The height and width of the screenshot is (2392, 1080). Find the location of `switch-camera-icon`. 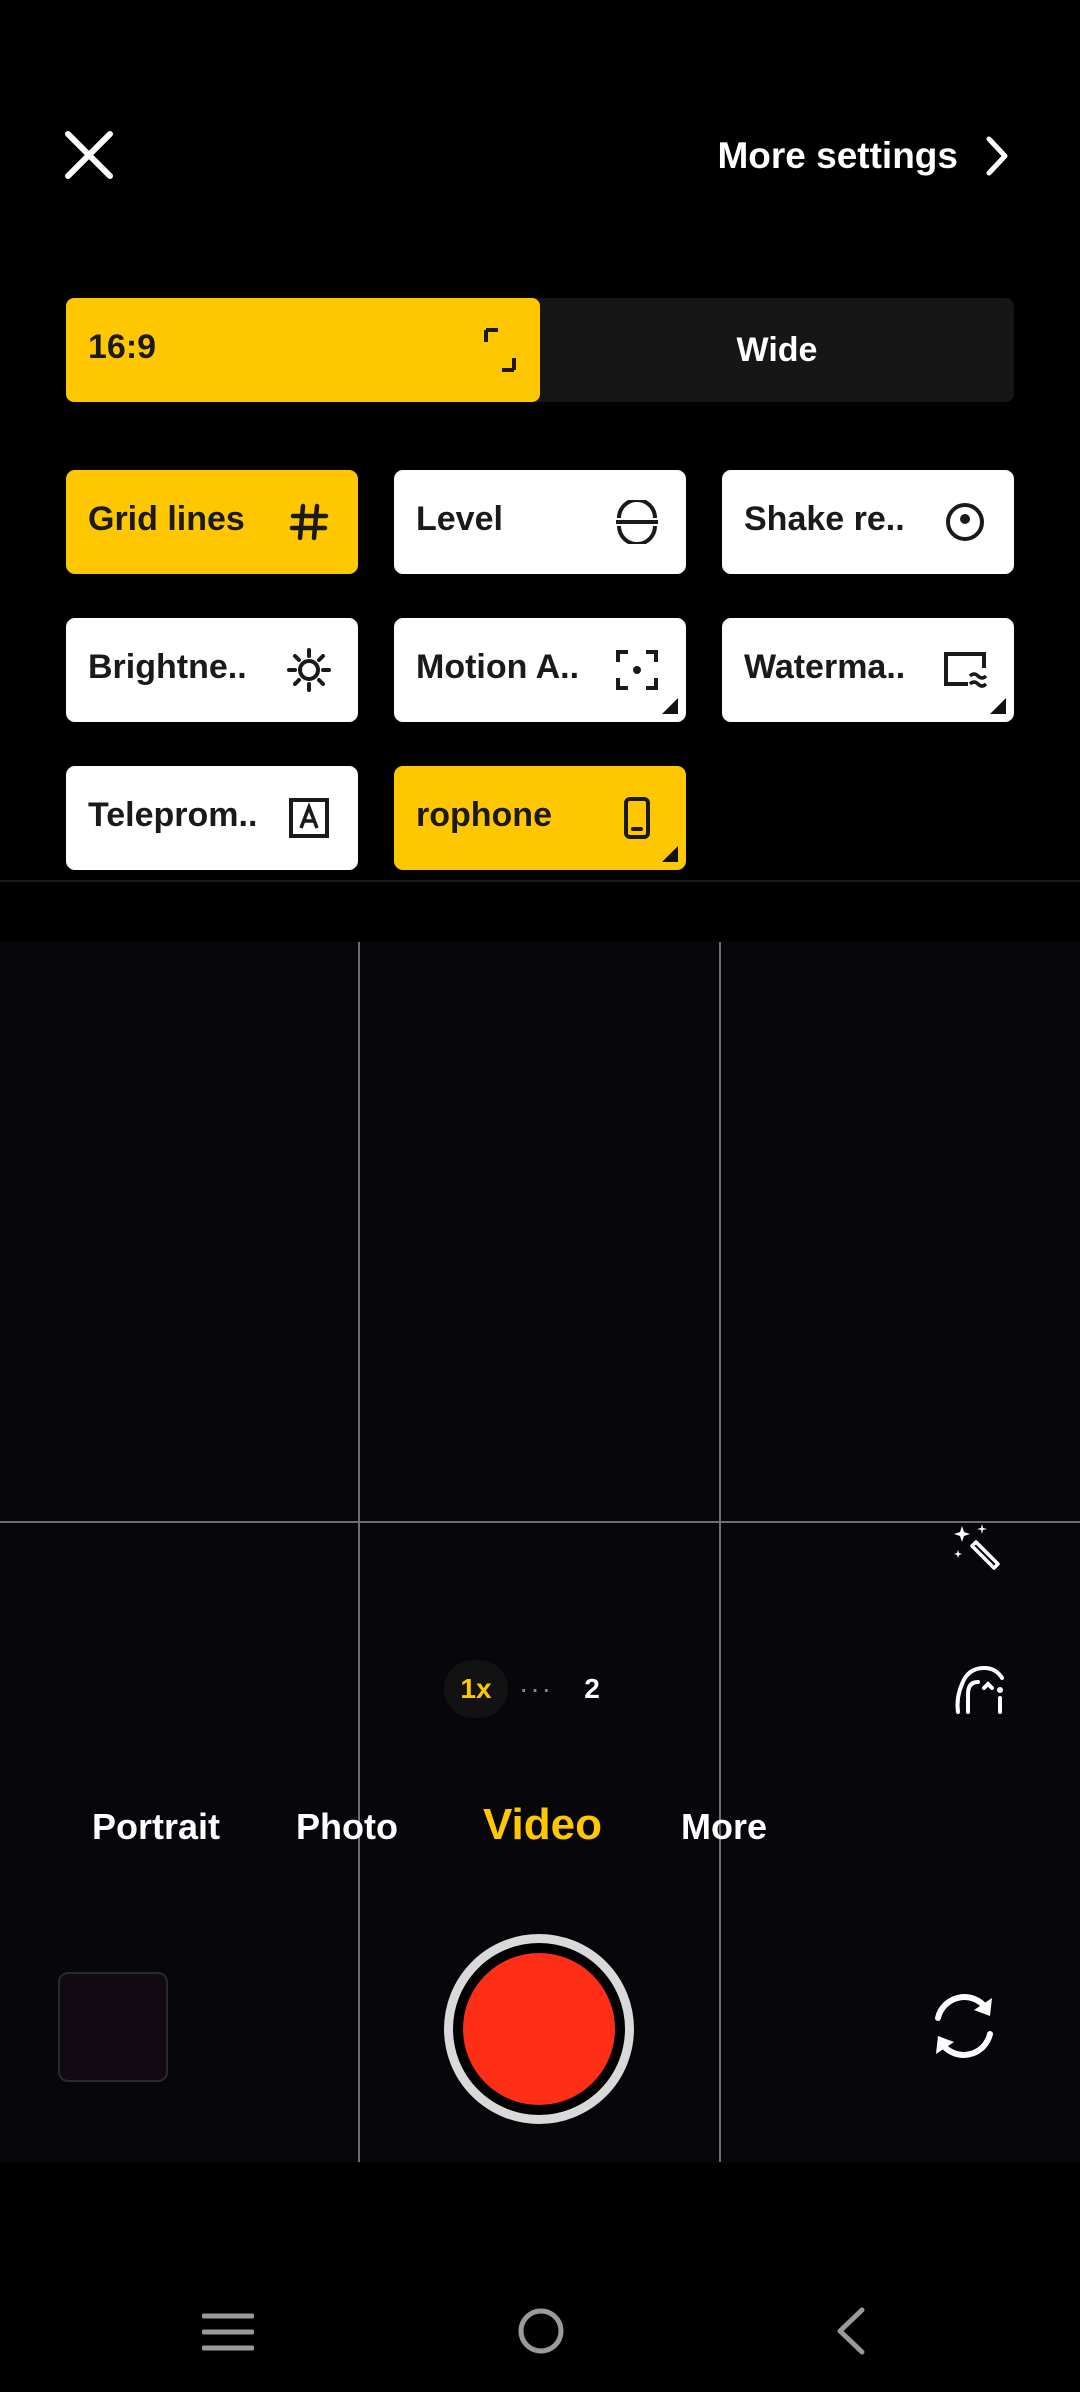

switch-camera-icon is located at coordinates (964, 2026).